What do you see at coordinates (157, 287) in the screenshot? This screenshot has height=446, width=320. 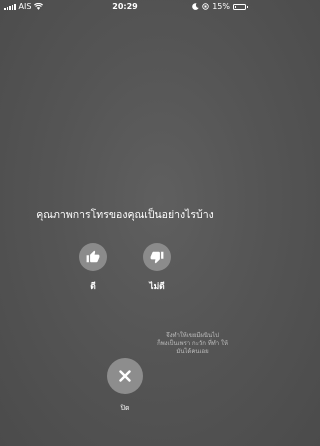 I see `thumbs-down-label: ไม่ดี` at bounding box center [157, 287].